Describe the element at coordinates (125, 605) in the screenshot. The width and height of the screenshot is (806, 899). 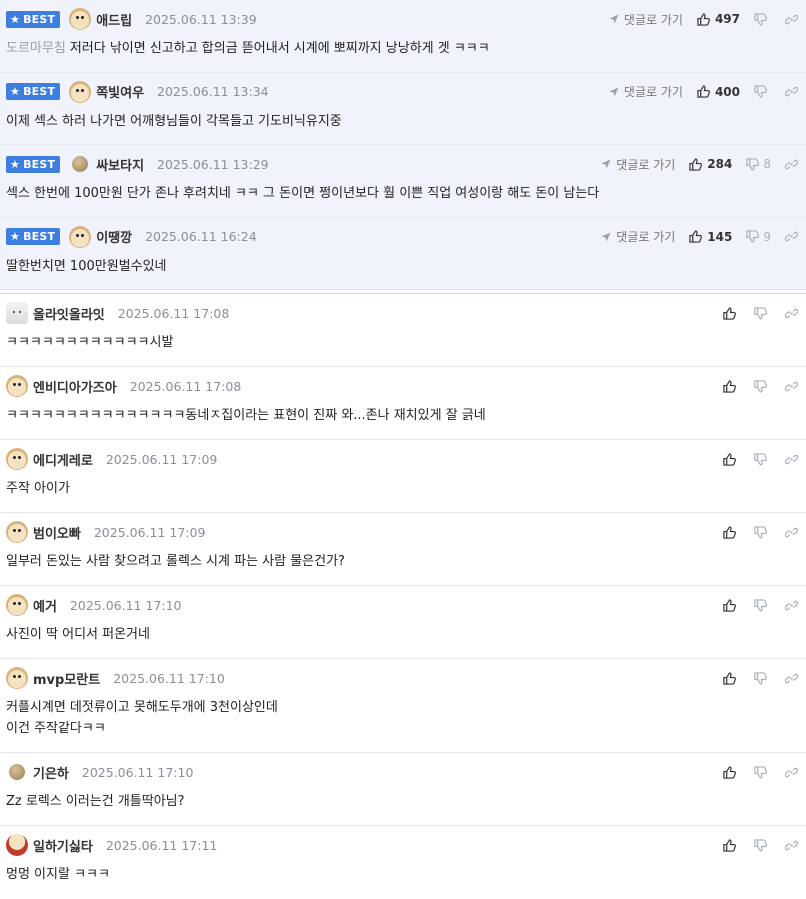
I see `comment-date: 2025.06.11 17:10` at that location.